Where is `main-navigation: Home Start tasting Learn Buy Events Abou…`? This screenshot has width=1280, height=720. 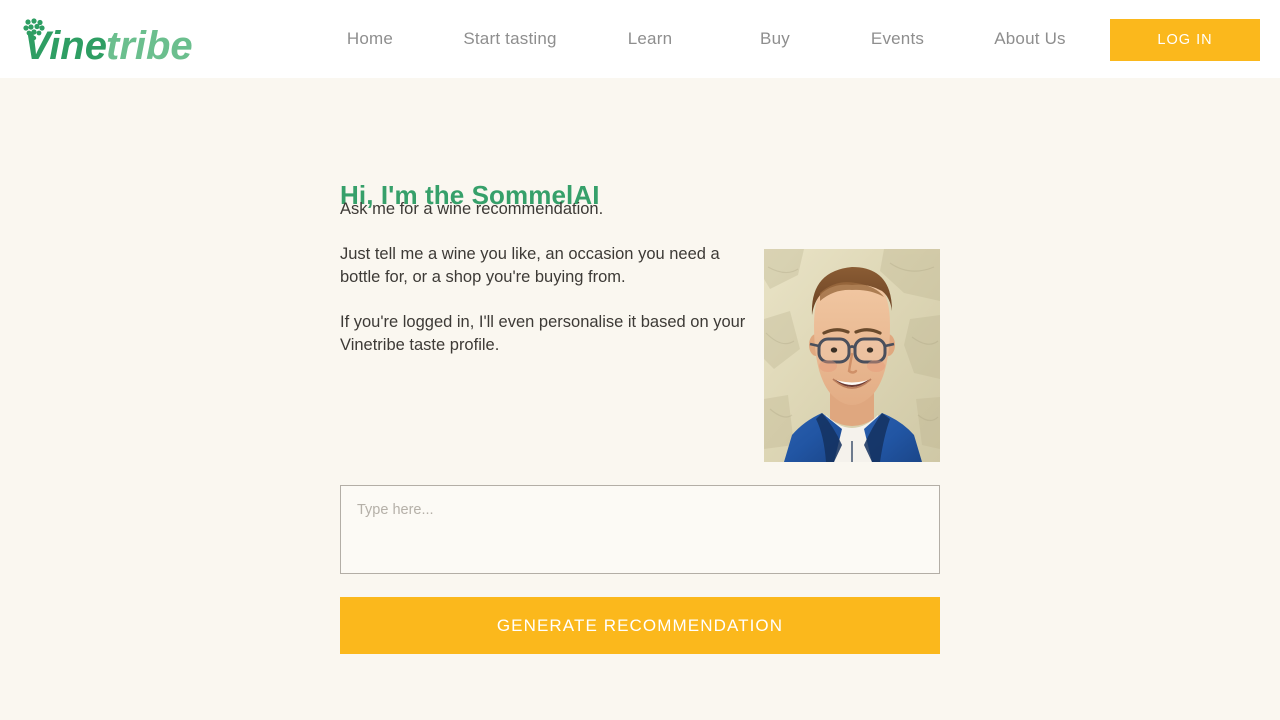
main-navigation: Home Start tasting Learn Buy Events Abou… is located at coordinates (697, 39).